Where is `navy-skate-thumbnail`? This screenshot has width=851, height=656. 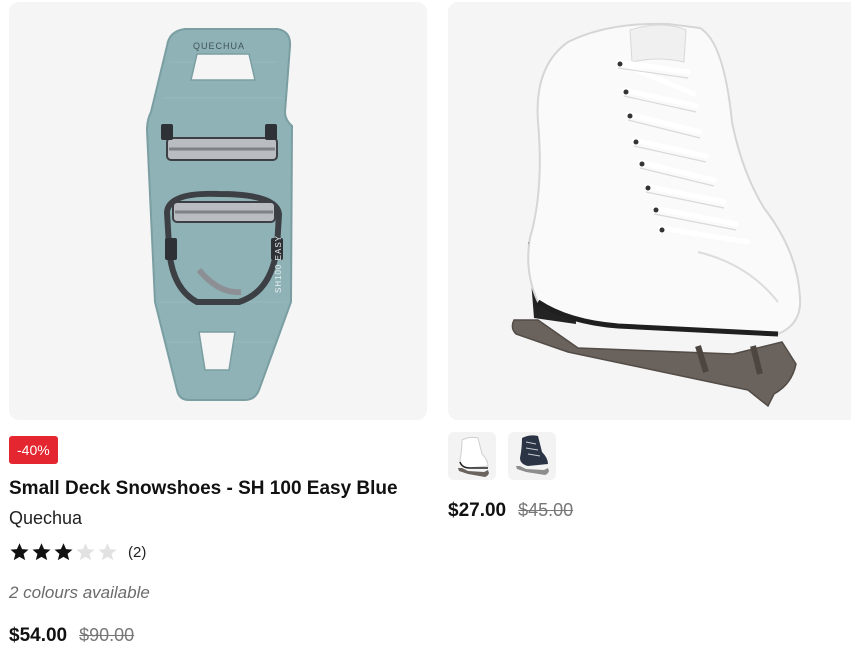 navy-skate-thumbnail is located at coordinates (532, 456).